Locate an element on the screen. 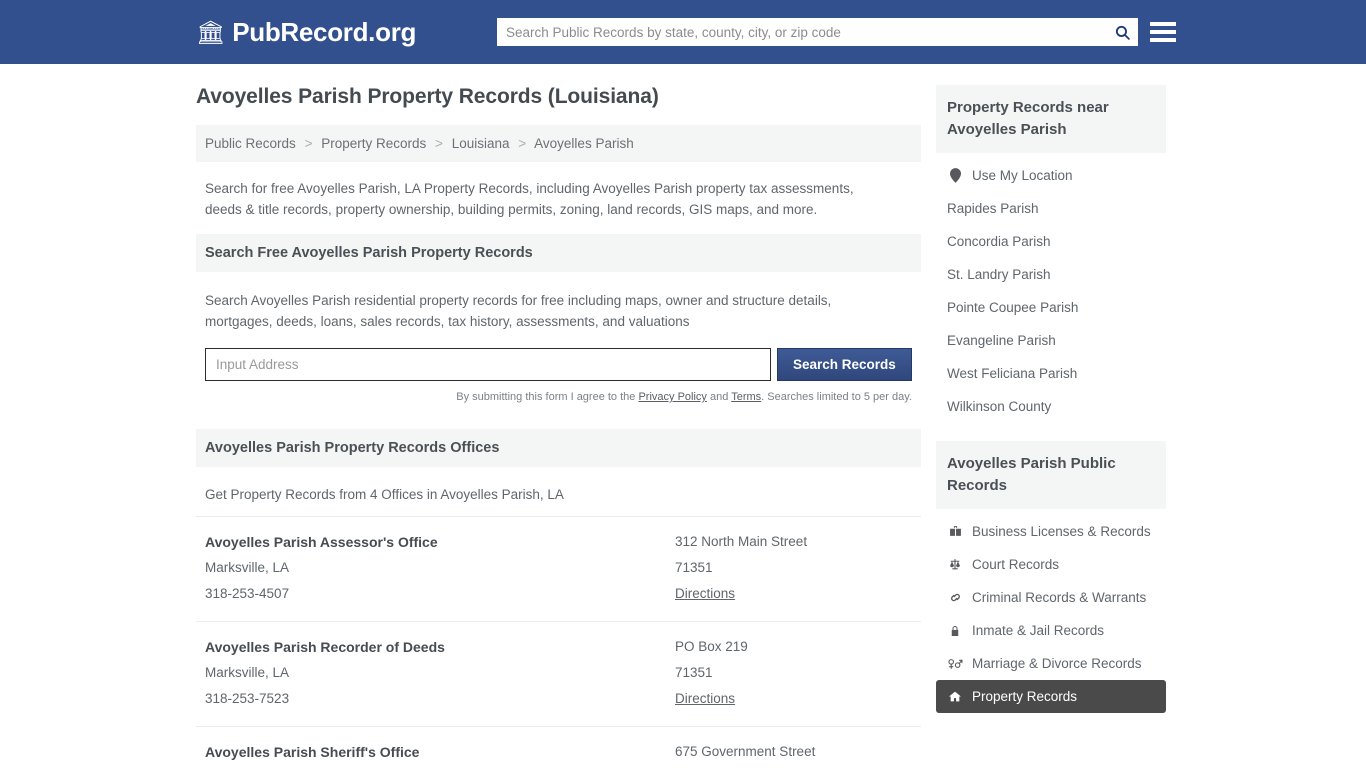  office-phone: 318-253-7523 is located at coordinates (247, 698).